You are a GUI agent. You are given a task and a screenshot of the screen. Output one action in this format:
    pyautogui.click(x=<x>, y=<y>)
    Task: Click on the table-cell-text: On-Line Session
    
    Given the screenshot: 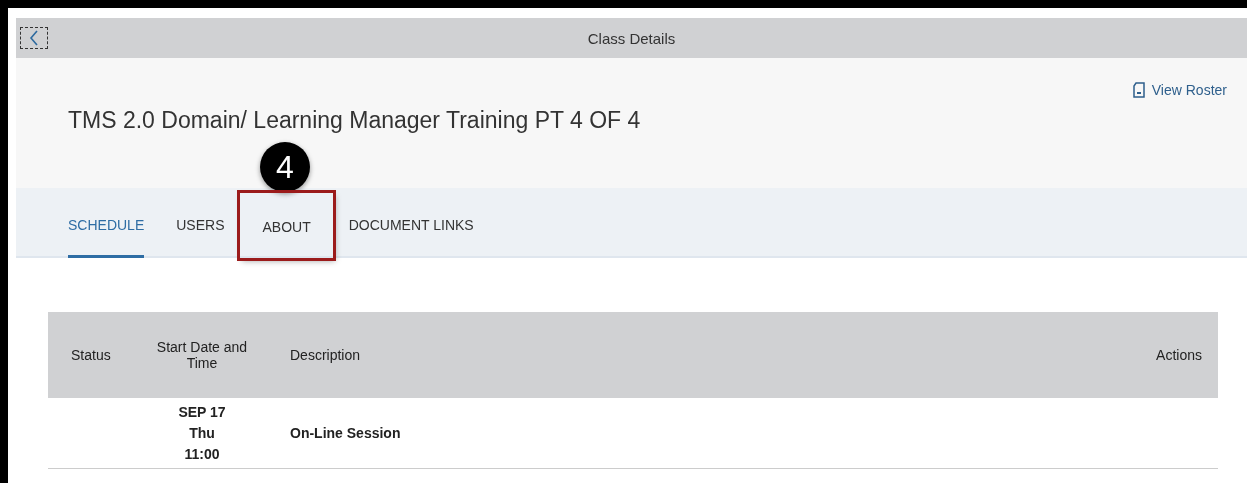 What is the action you would take?
    pyautogui.click(x=345, y=433)
    